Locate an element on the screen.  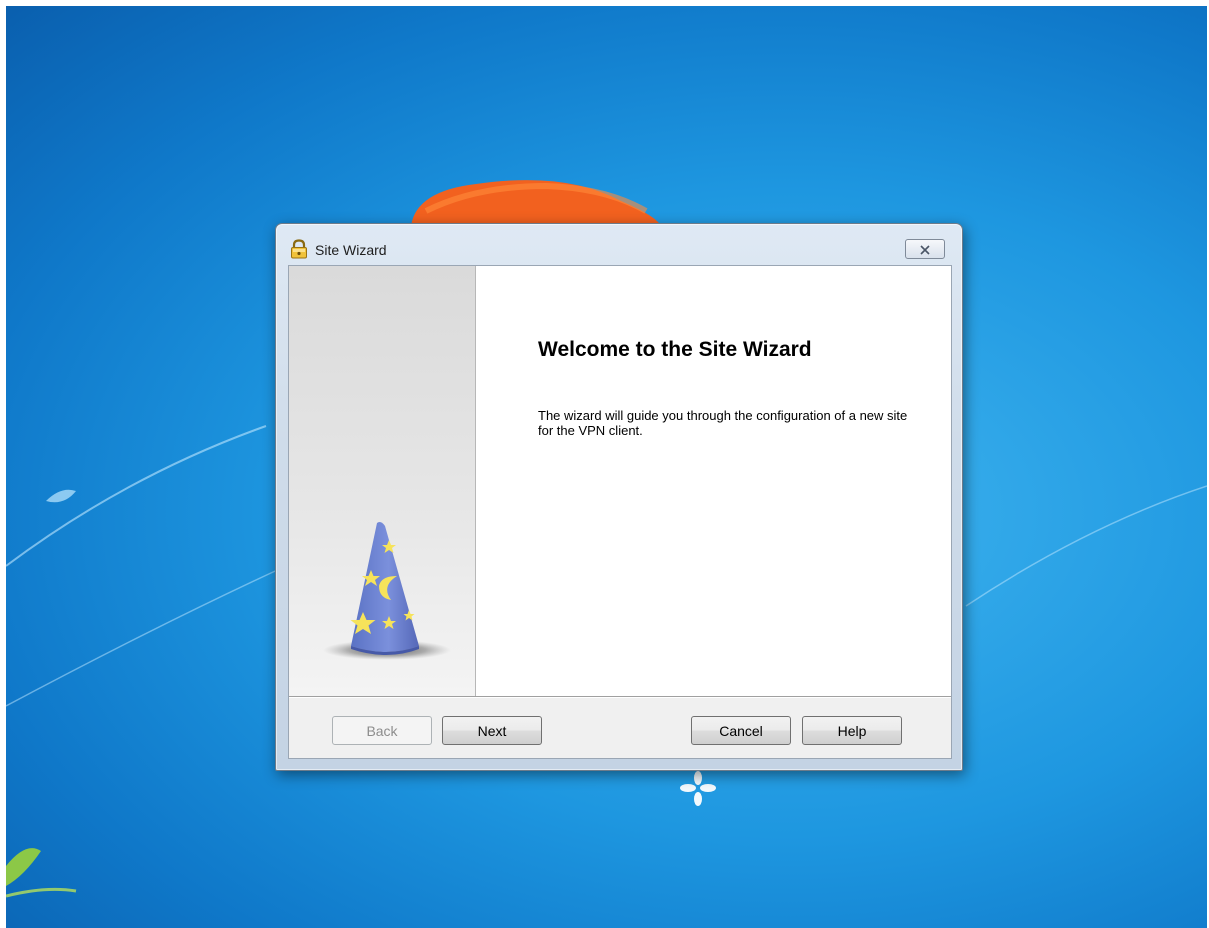
close-icon is located at coordinates (925, 249).